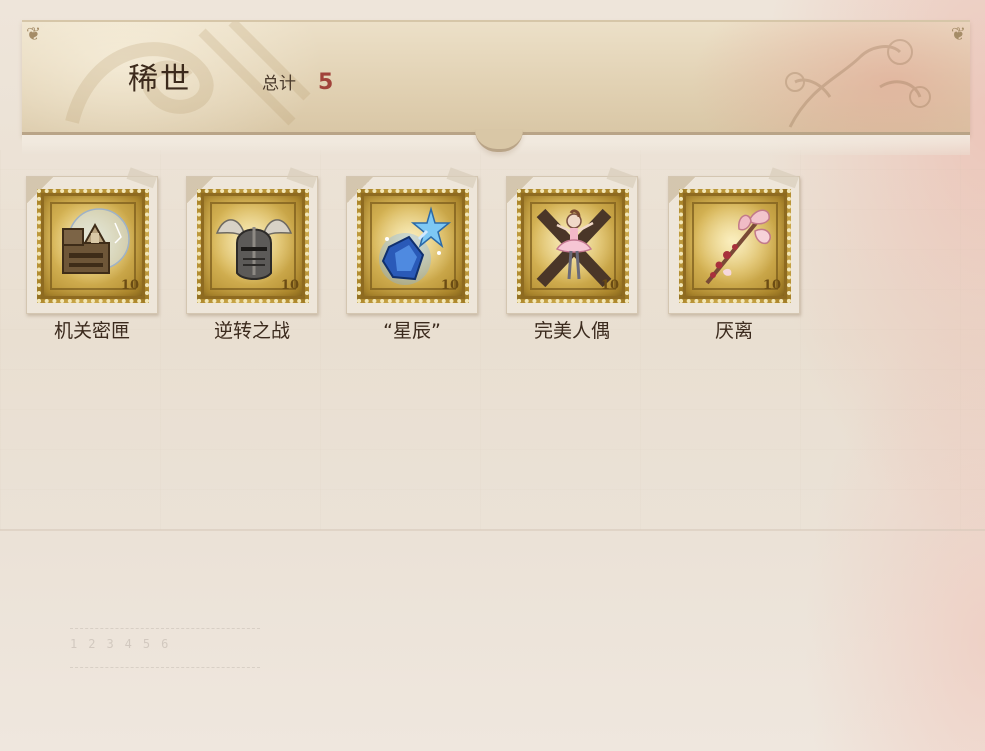 The width and height of the screenshot is (985, 751). Describe the element at coordinates (91, 331) in the screenshot. I see `stamp-name: 机关密匣` at that location.